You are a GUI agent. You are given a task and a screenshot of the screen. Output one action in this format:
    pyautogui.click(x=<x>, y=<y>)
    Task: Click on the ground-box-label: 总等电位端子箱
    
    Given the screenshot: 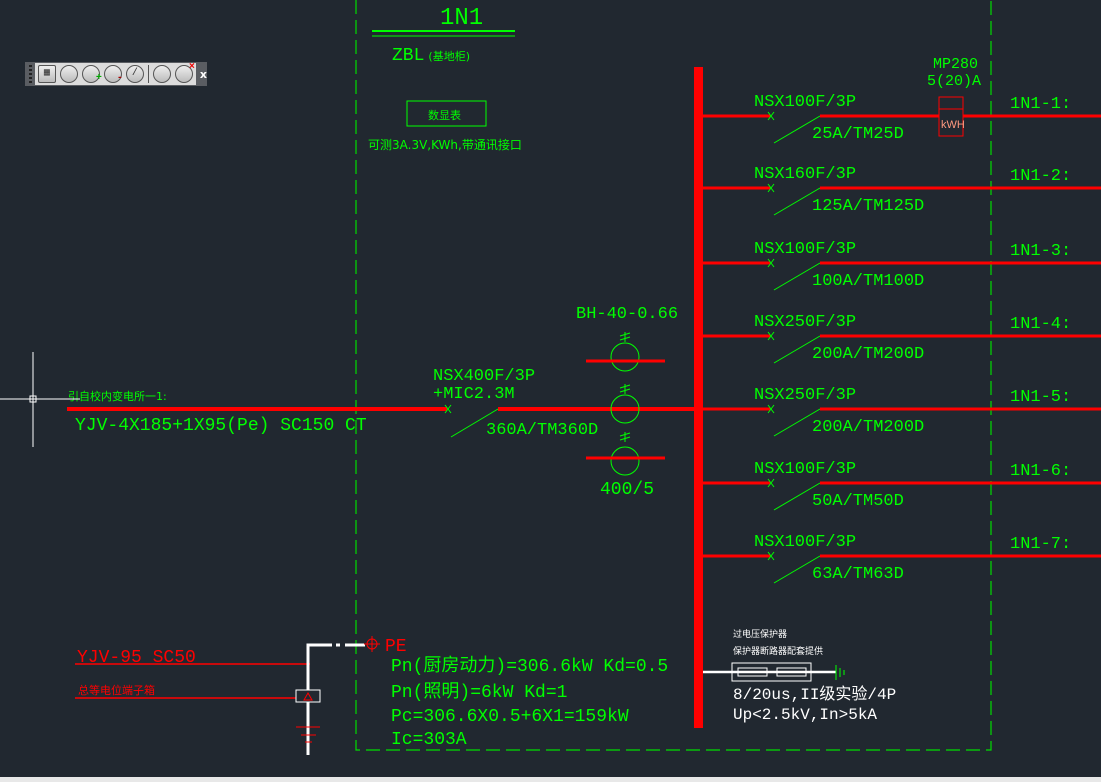 What is the action you would take?
    pyautogui.click(x=116, y=690)
    